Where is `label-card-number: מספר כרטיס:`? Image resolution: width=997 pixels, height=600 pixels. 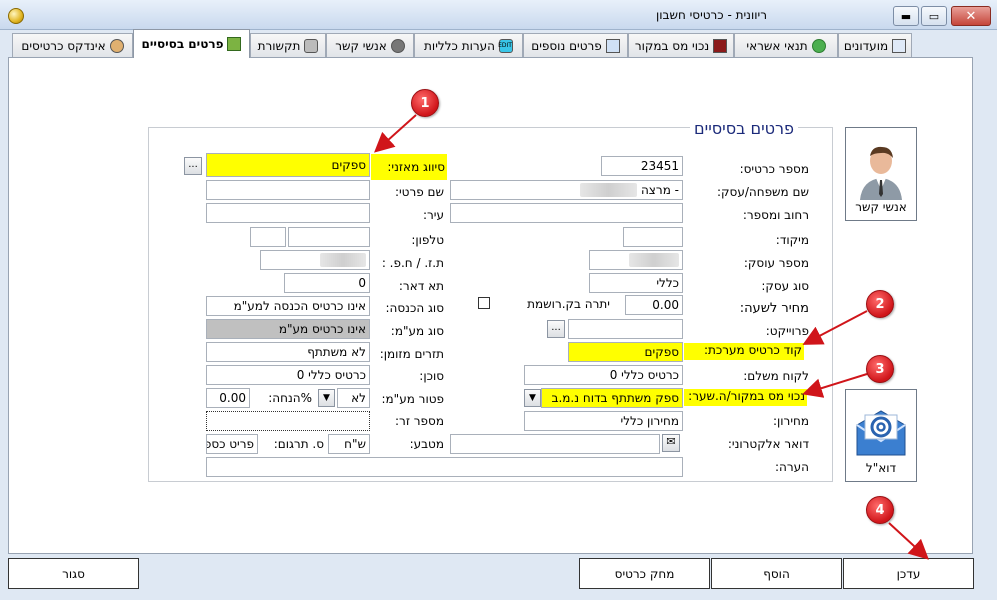 label-card-number: מספר כרטיס: is located at coordinates (774, 169).